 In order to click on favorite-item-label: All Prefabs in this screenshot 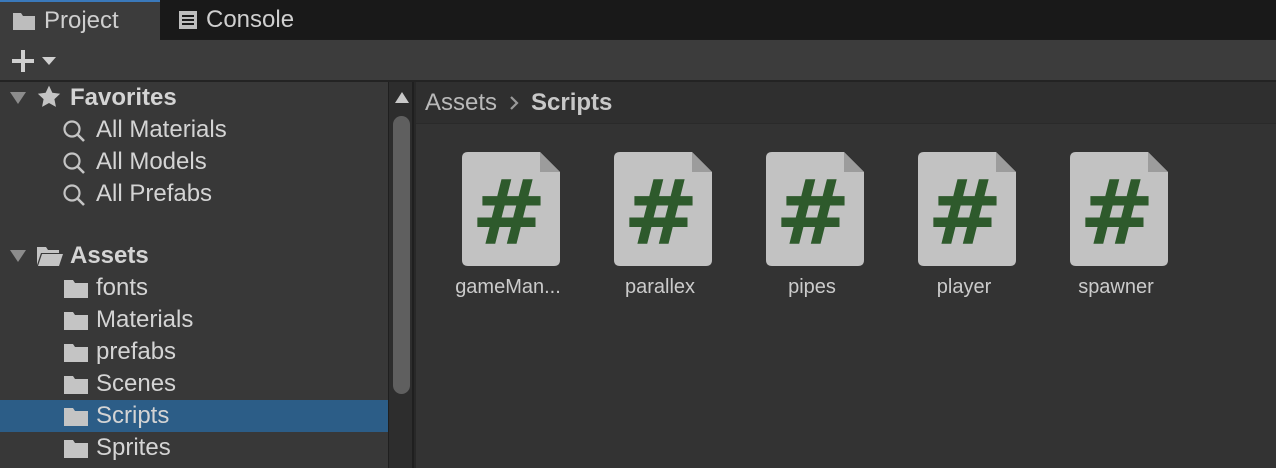, I will do `click(154, 193)`.